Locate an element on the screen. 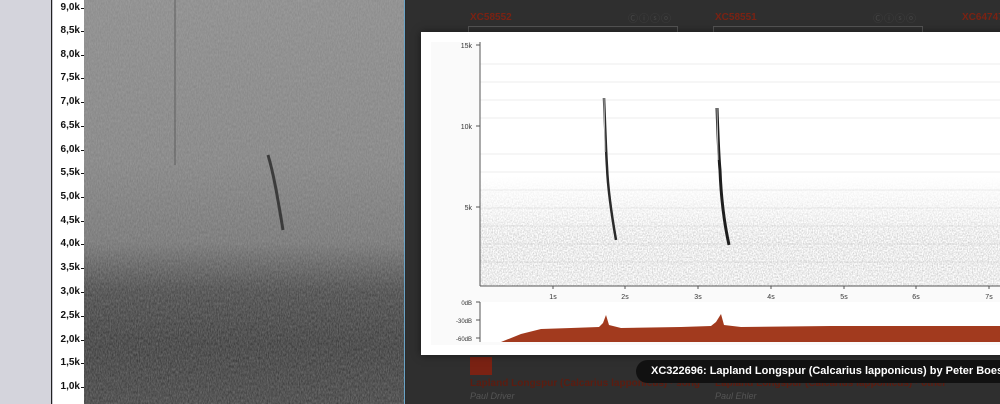 The image size is (1000, 404). freq-tick: 6,0k is located at coordinates (73, 150).